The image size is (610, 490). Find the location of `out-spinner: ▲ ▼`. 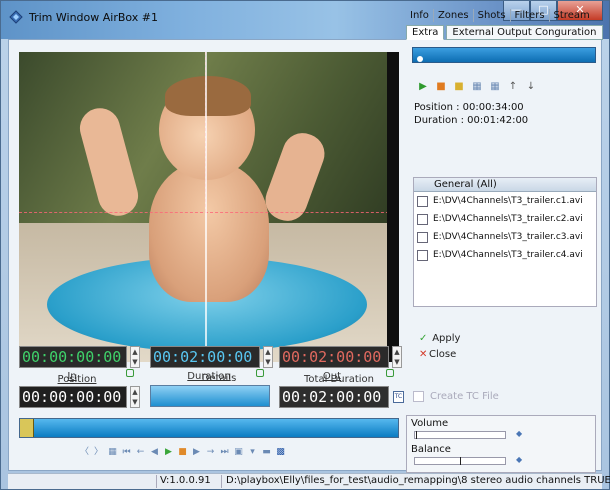

out-spinner: ▲ ▼ is located at coordinates (397, 357).